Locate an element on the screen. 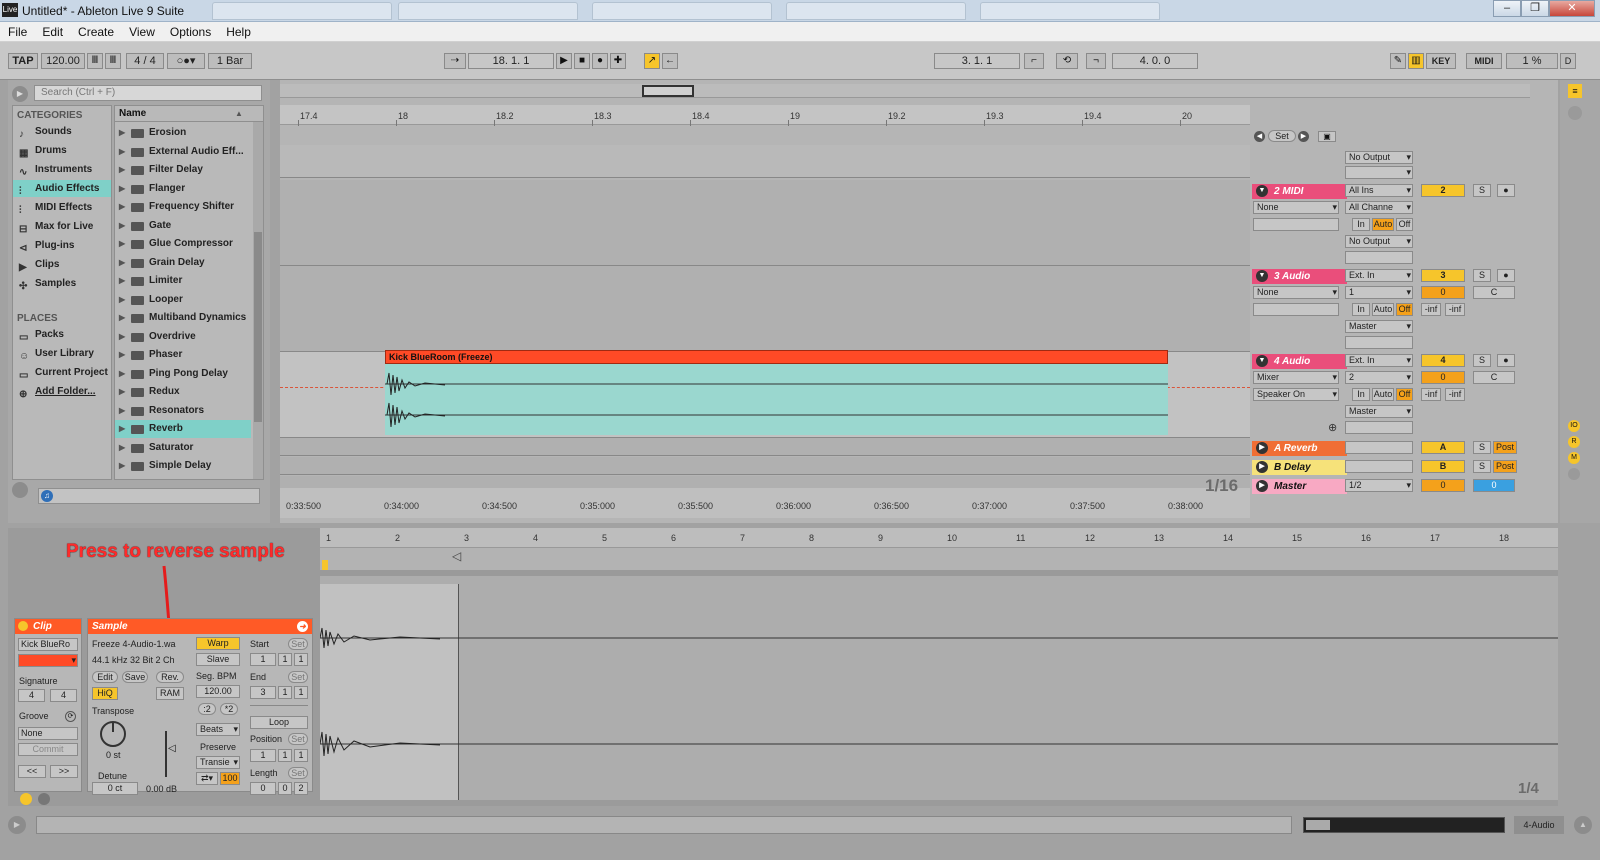 This screenshot has width=1600, height=860. track-2-arm: ● is located at coordinates (1506, 190).